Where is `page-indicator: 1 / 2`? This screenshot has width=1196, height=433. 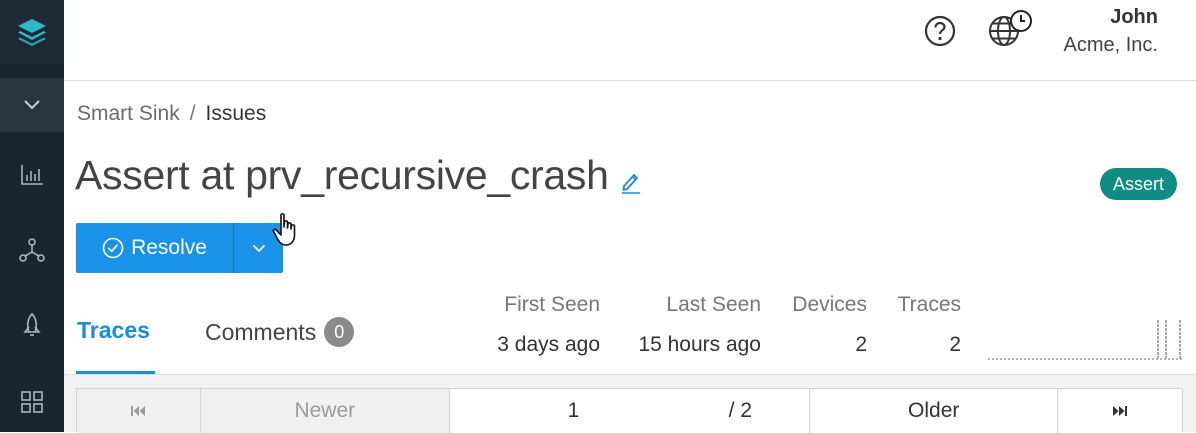
page-indicator: 1 / 2 is located at coordinates (630, 411).